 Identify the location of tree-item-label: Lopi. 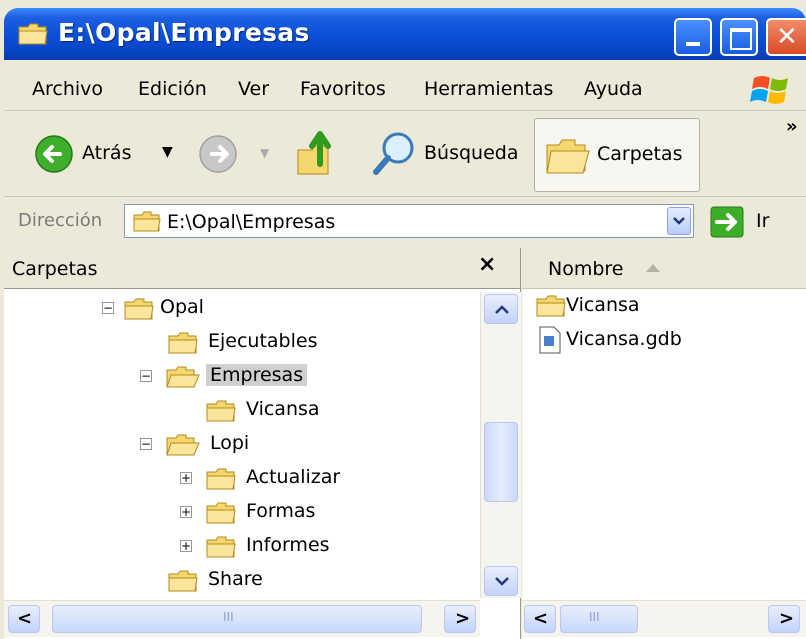
(230, 443).